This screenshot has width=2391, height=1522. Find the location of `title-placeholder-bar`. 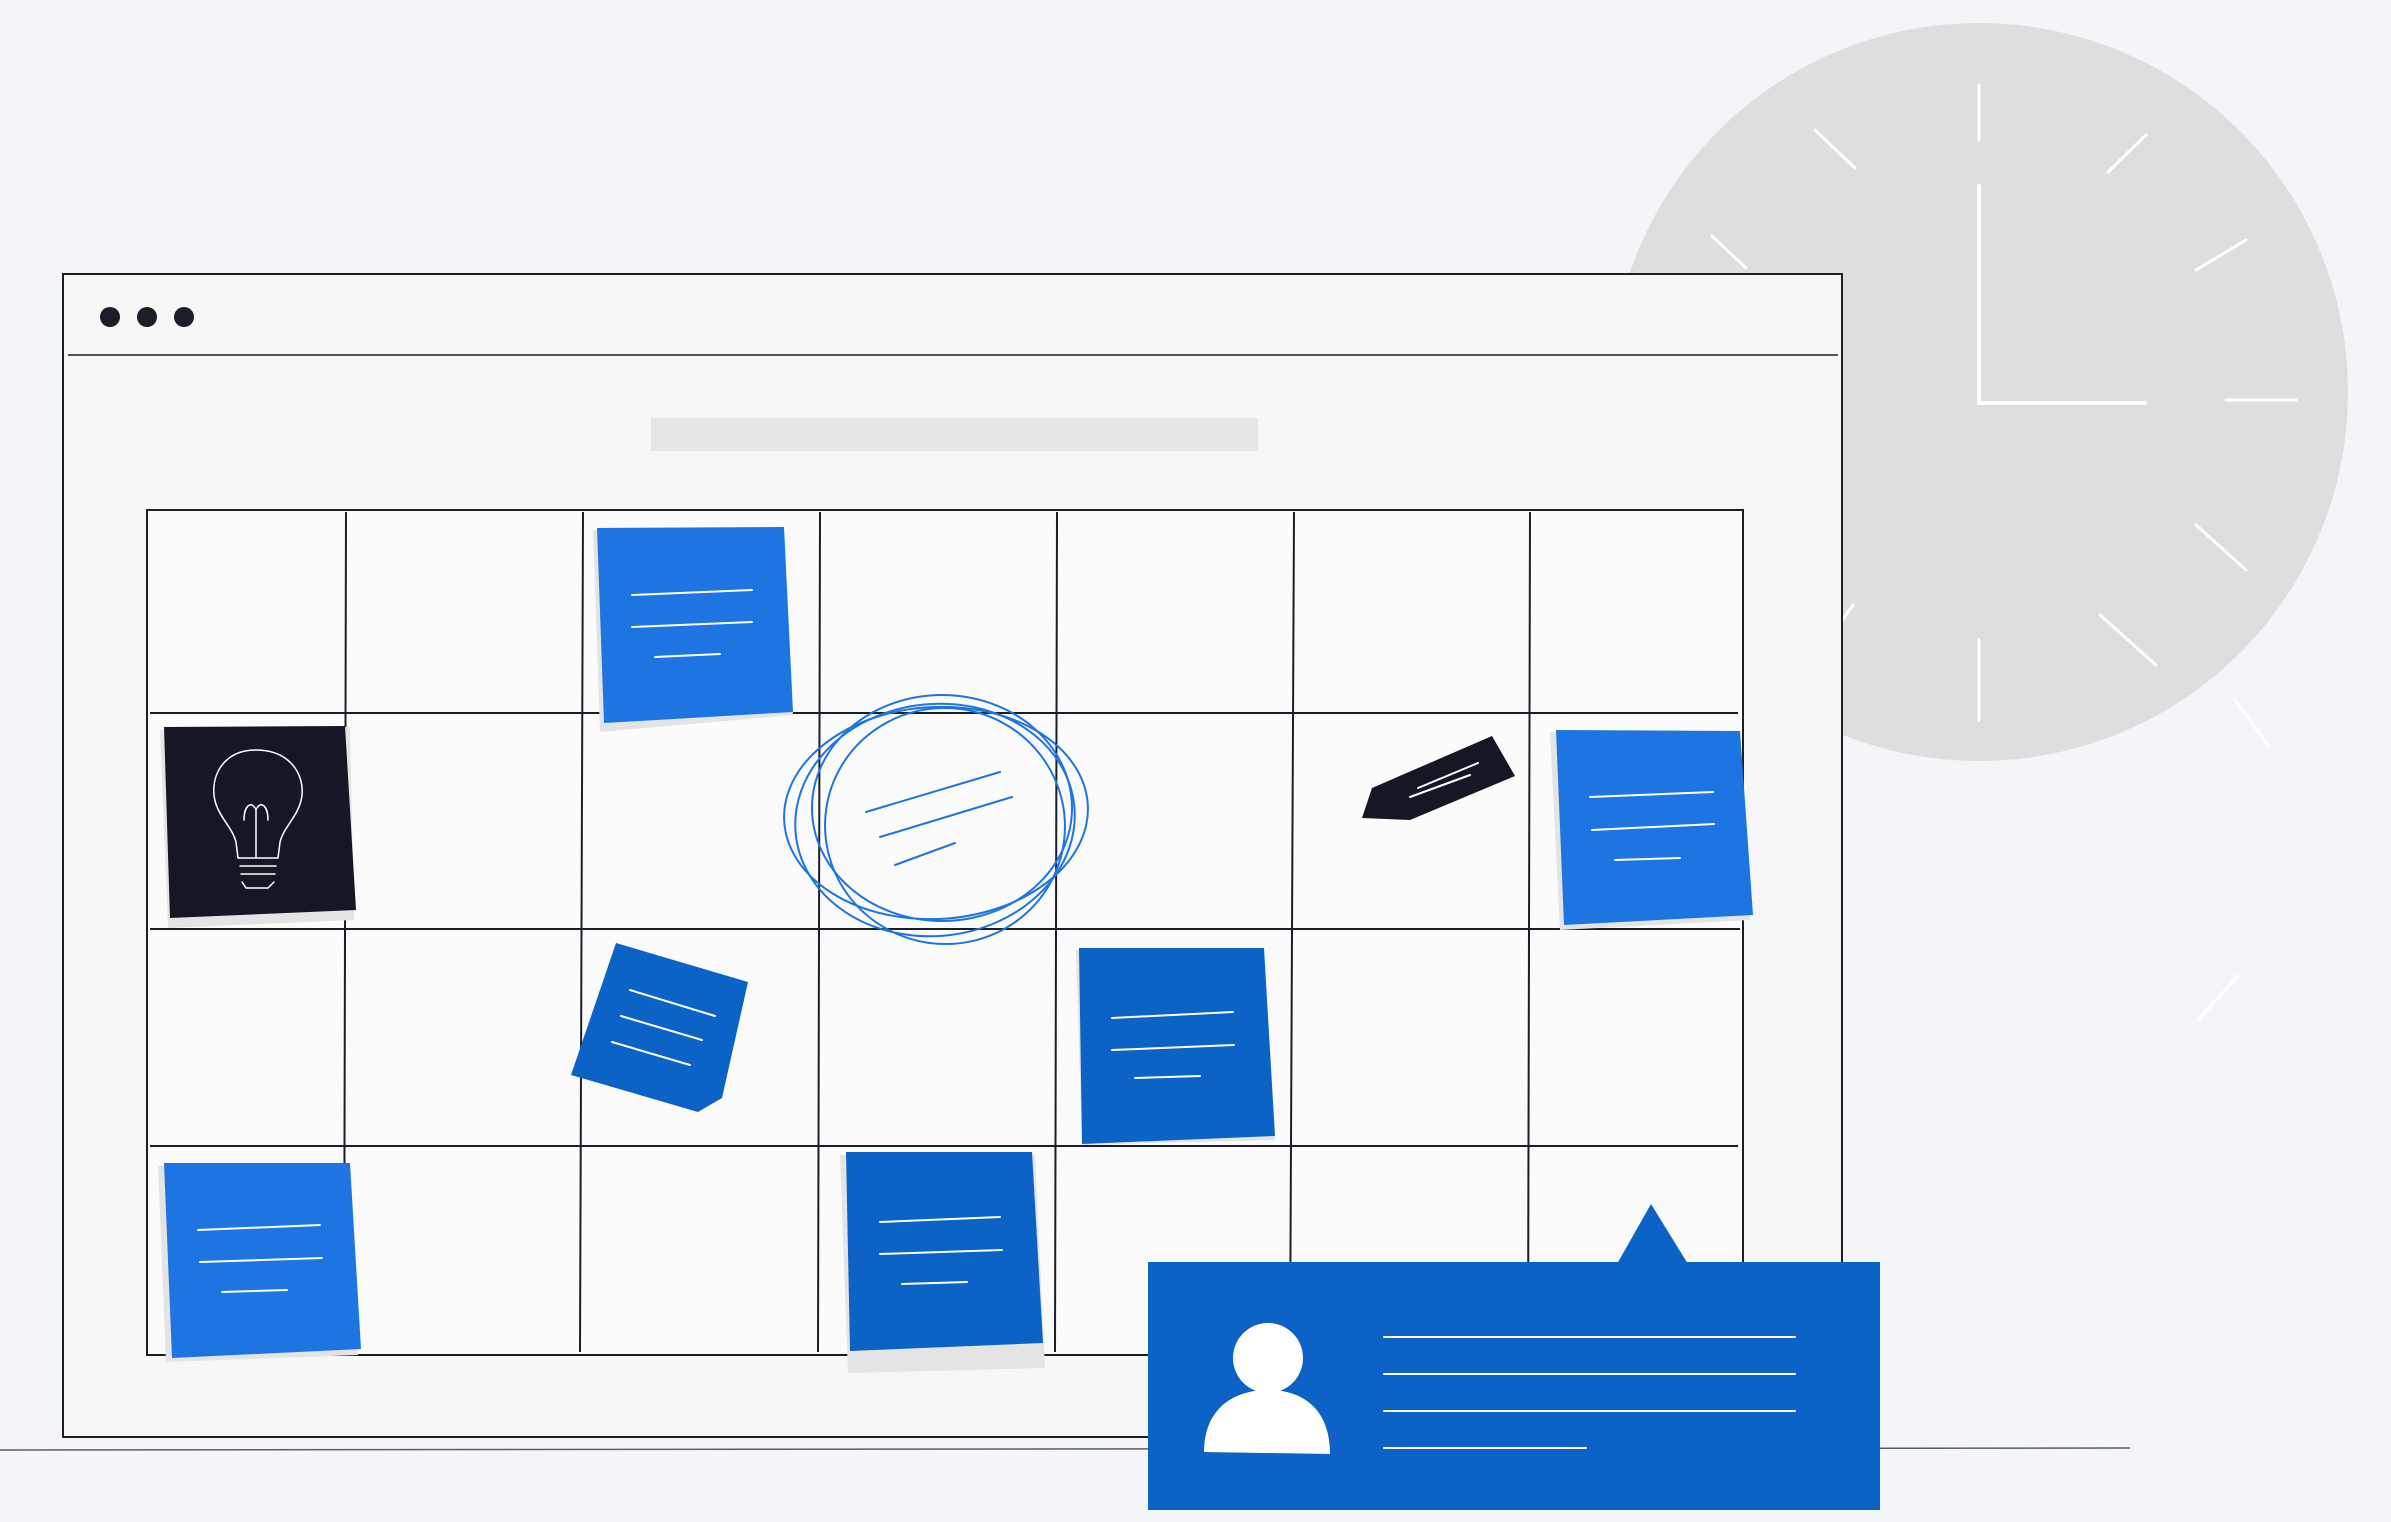

title-placeholder-bar is located at coordinates (954, 434).